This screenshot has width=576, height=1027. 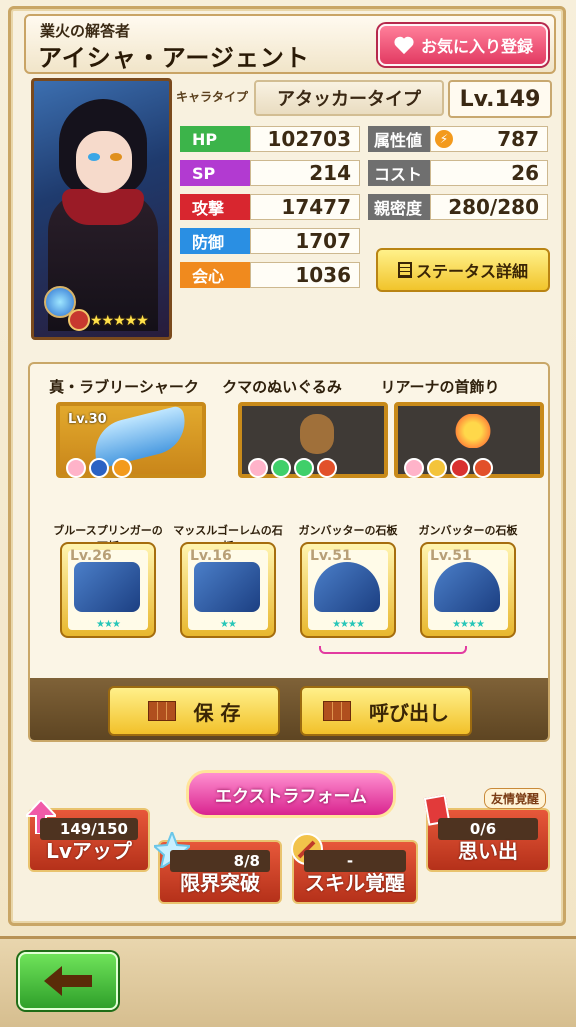 What do you see at coordinates (460, 468) in the screenshot?
I see `element-icon` at bounding box center [460, 468].